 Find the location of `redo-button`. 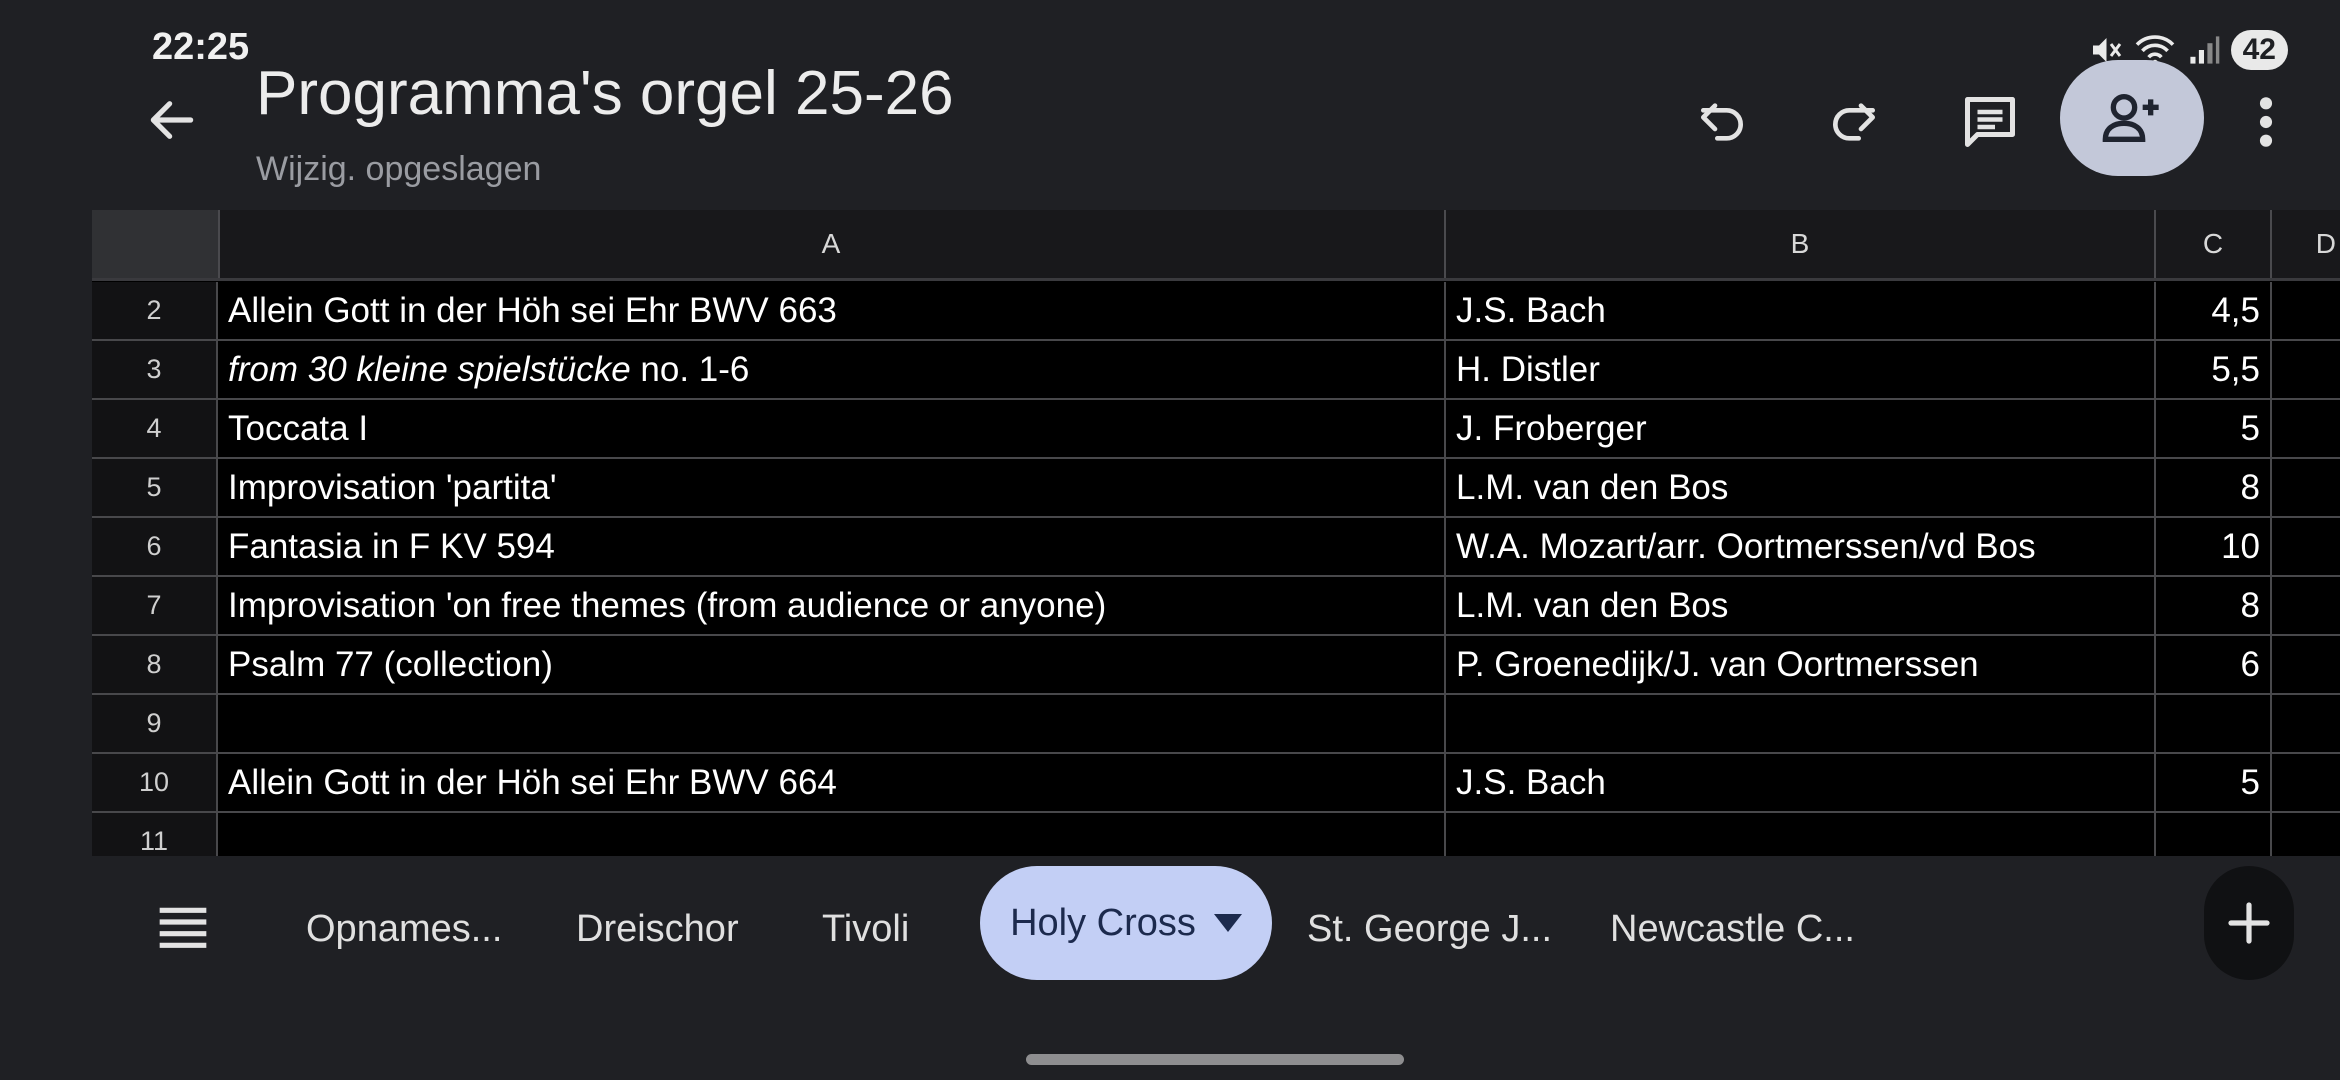

redo-button is located at coordinates (1854, 122).